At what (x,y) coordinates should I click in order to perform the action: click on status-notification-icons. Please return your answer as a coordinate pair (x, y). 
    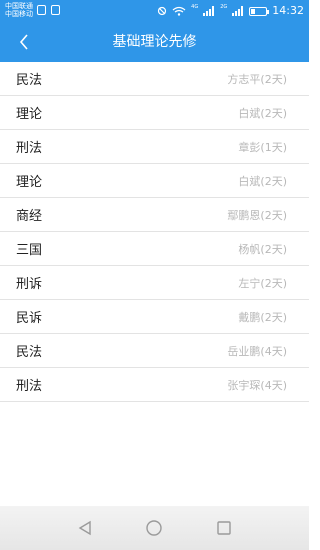
    Looking at the image, I should click on (48, 10).